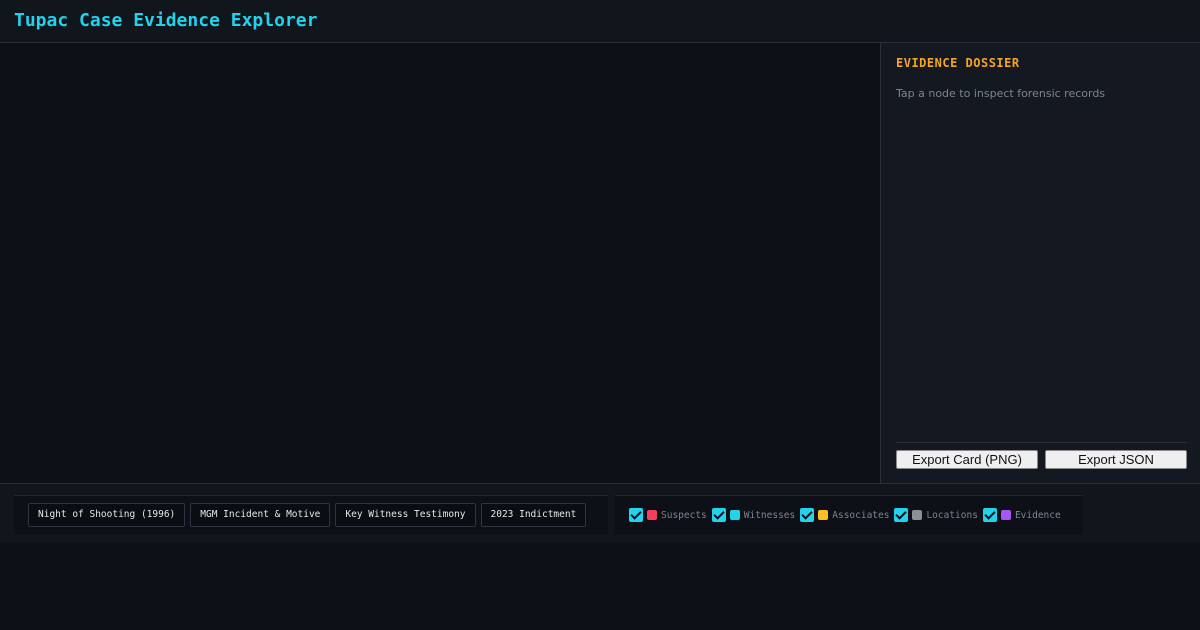 Image resolution: width=1200 pixels, height=630 pixels. What do you see at coordinates (107, 515) in the screenshot?
I see `chapter-button-night-of-shooting: Night of Shooting (1996)` at bounding box center [107, 515].